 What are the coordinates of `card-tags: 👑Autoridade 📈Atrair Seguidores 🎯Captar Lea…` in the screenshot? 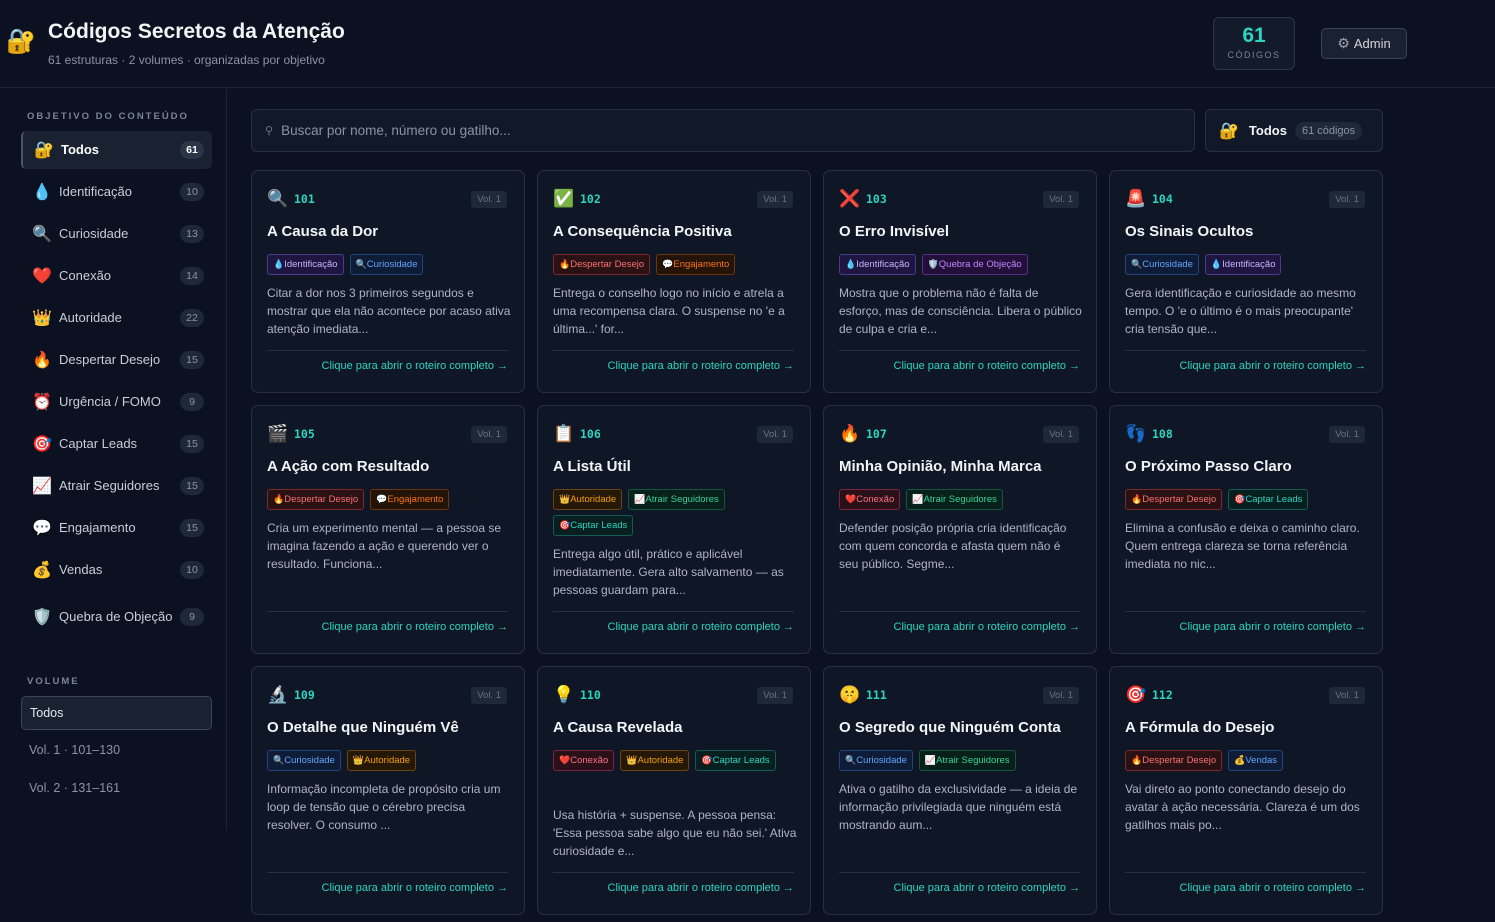 It's located at (675, 512).